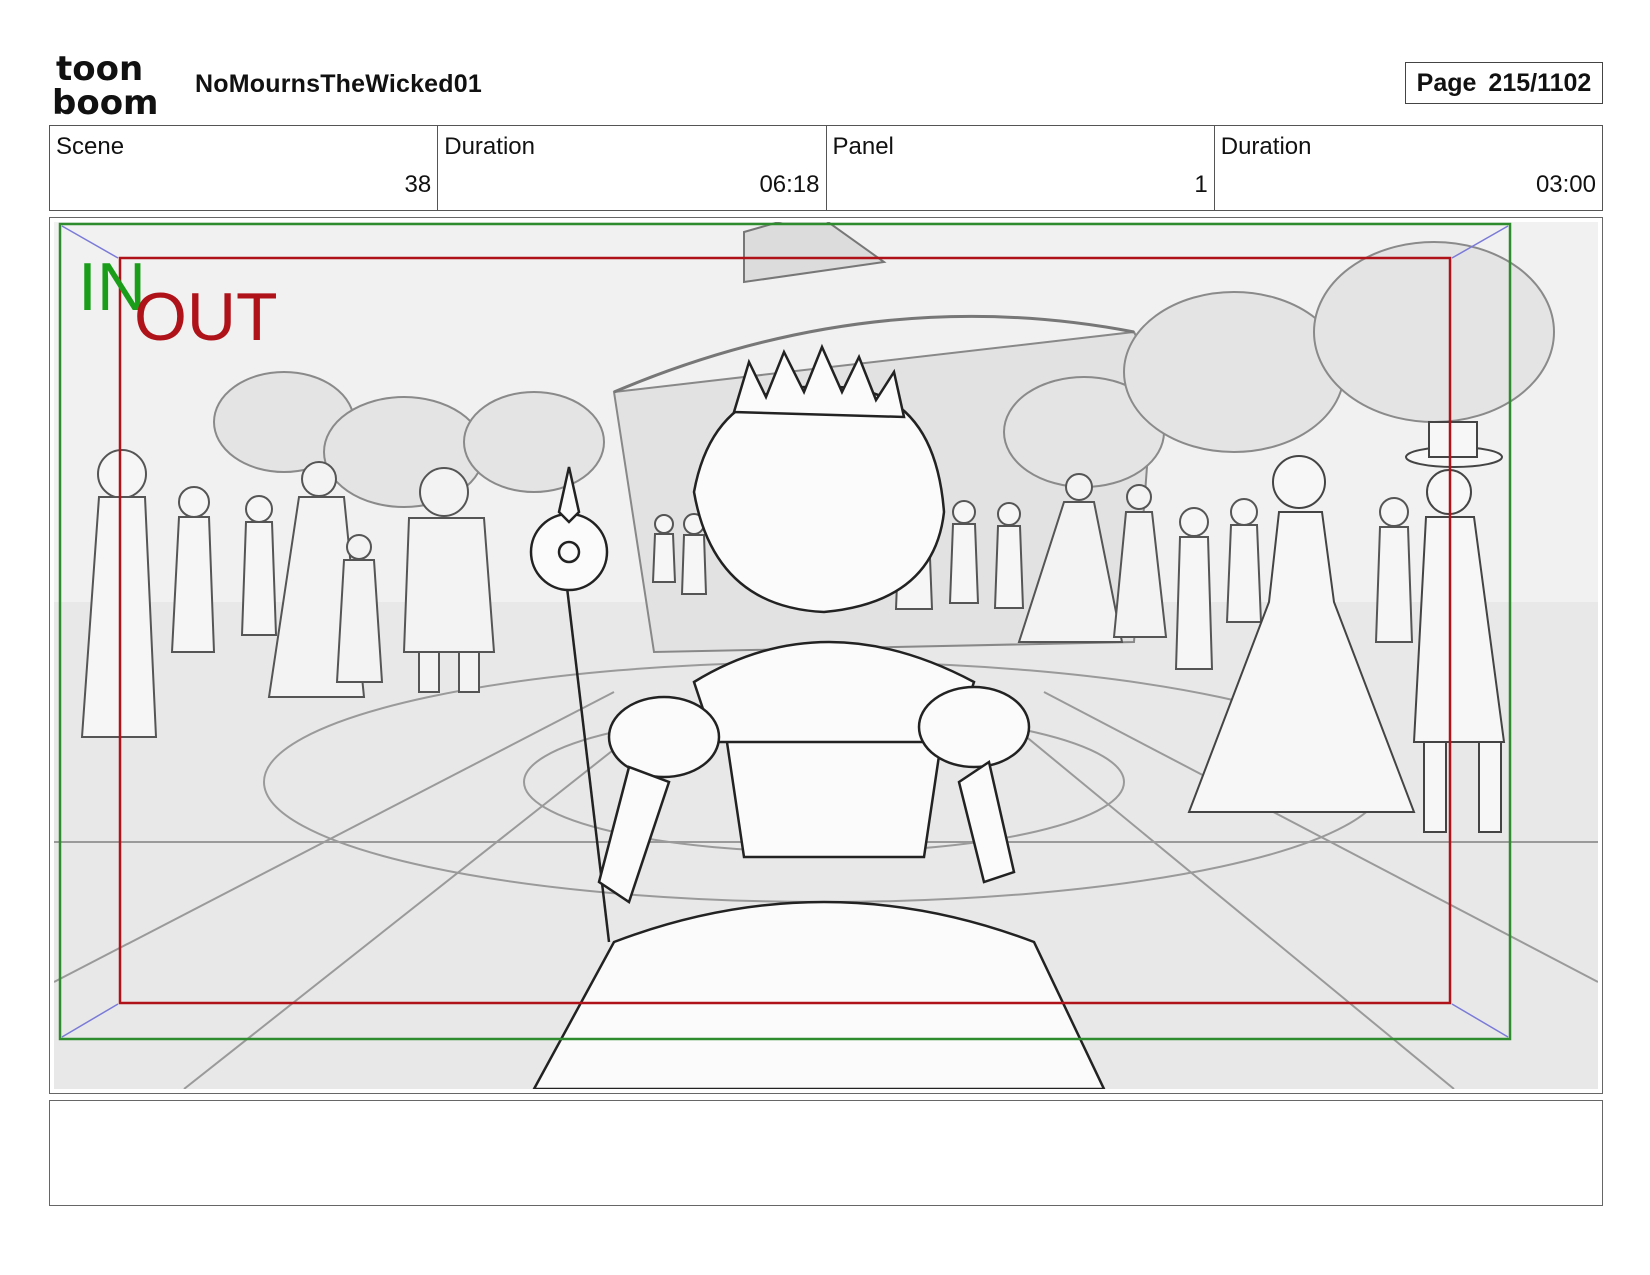 The image size is (1650, 1275). Describe the element at coordinates (826, 1153) in the screenshot. I see `panel-notes-box` at that location.